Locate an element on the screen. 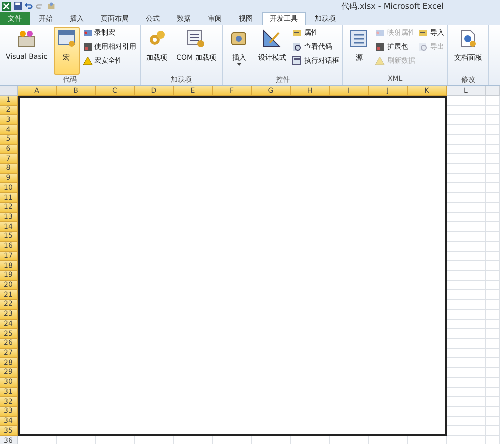  undo-icon is located at coordinates (29, 6).